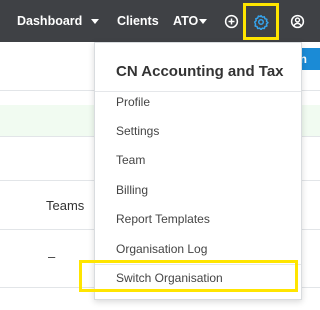 The width and height of the screenshot is (320, 310). Describe the element at coordinates (188, 276) in the screenshot. I see `switch-organisation-highlight` at that location.